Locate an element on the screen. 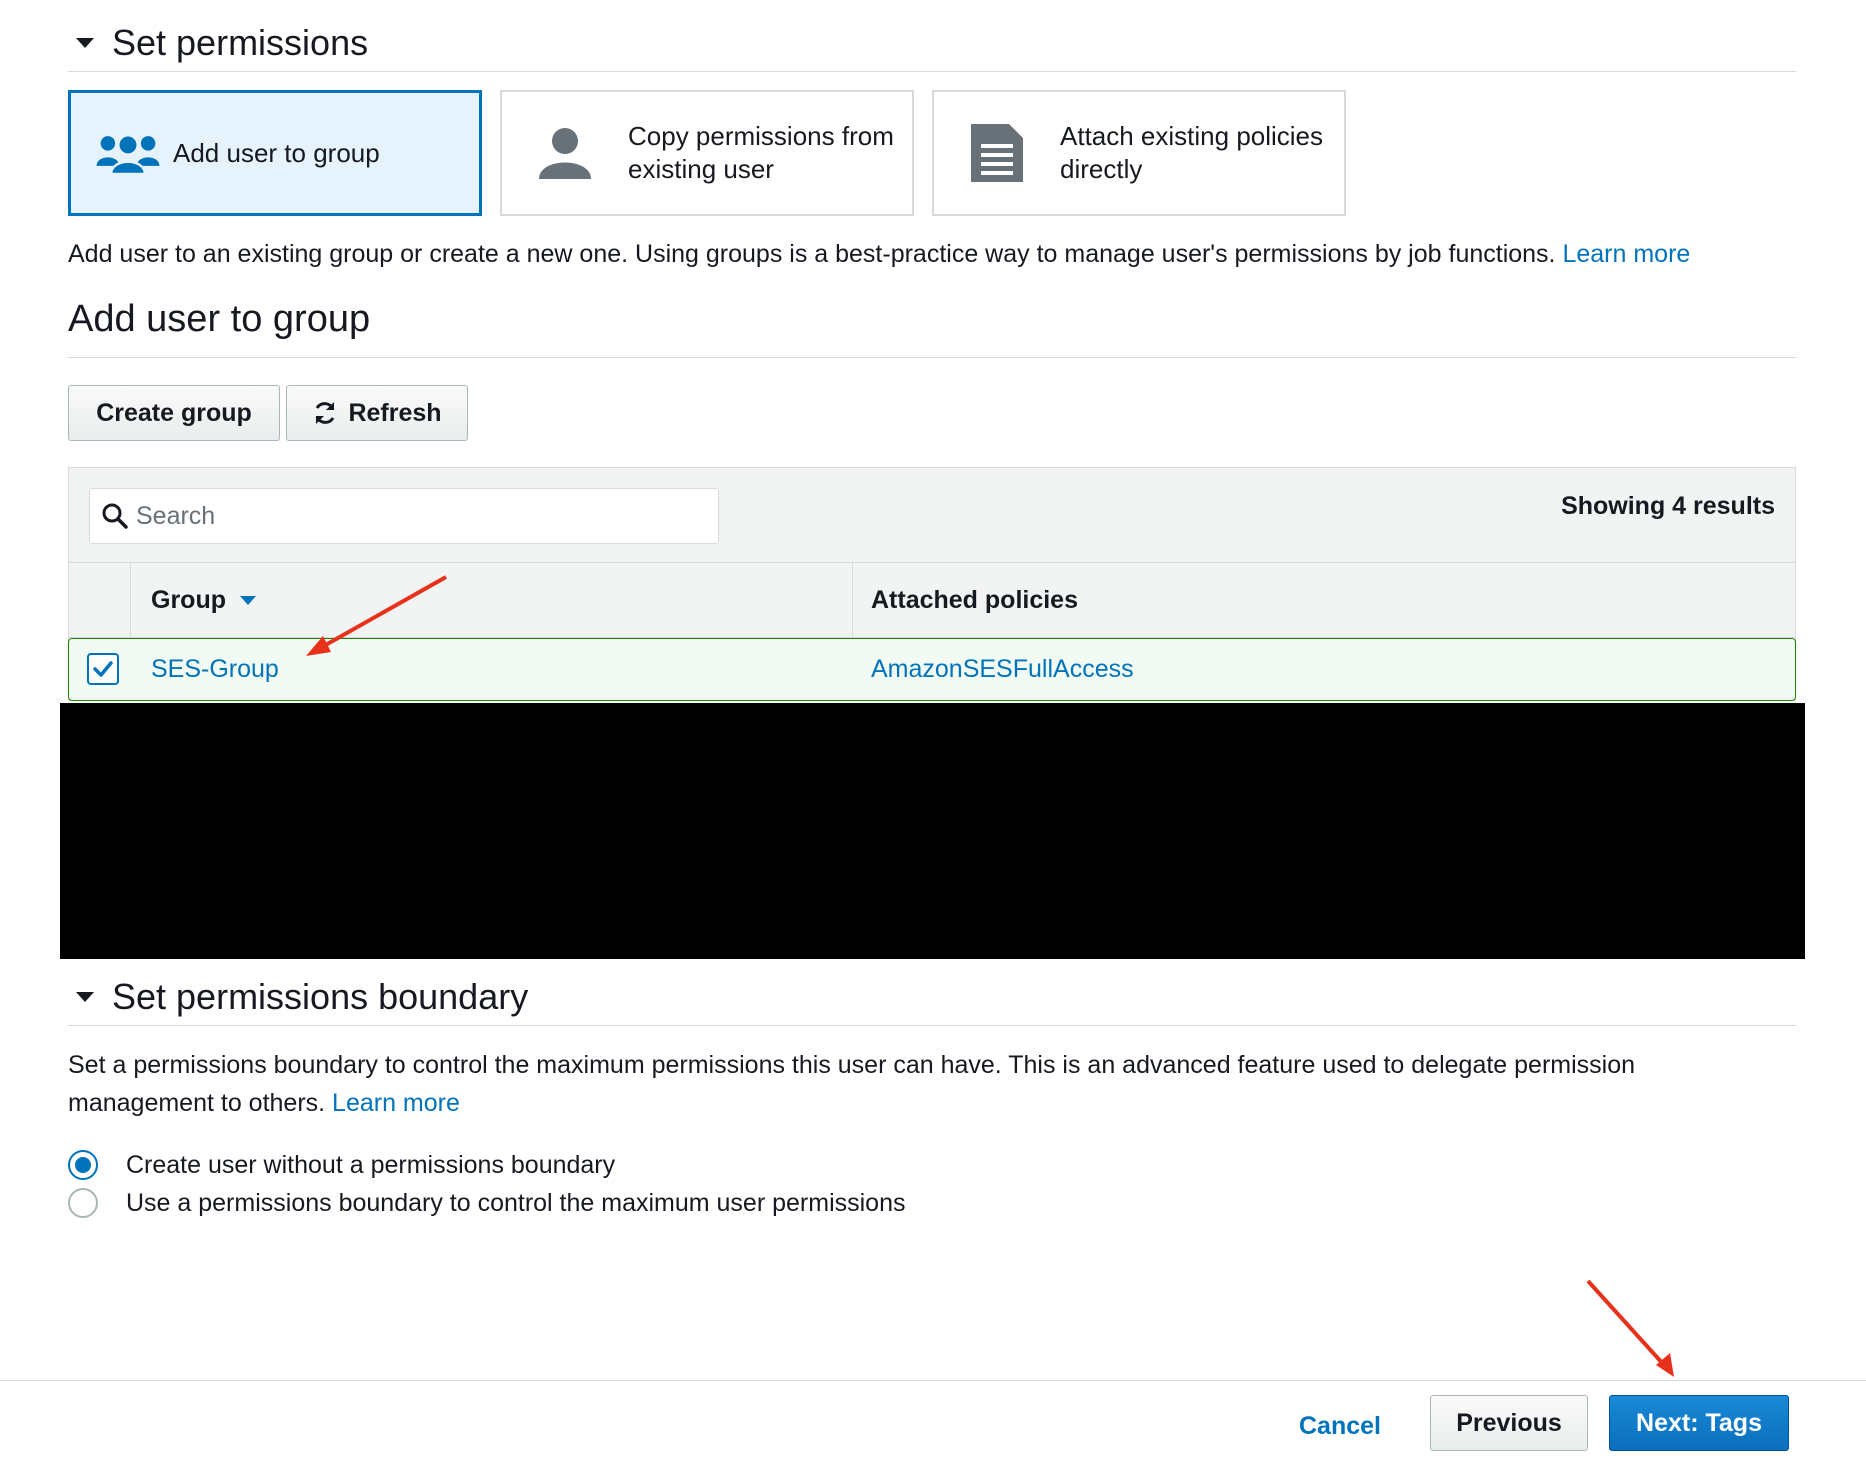  checkmark-icon is located at coordinates (103, 669).